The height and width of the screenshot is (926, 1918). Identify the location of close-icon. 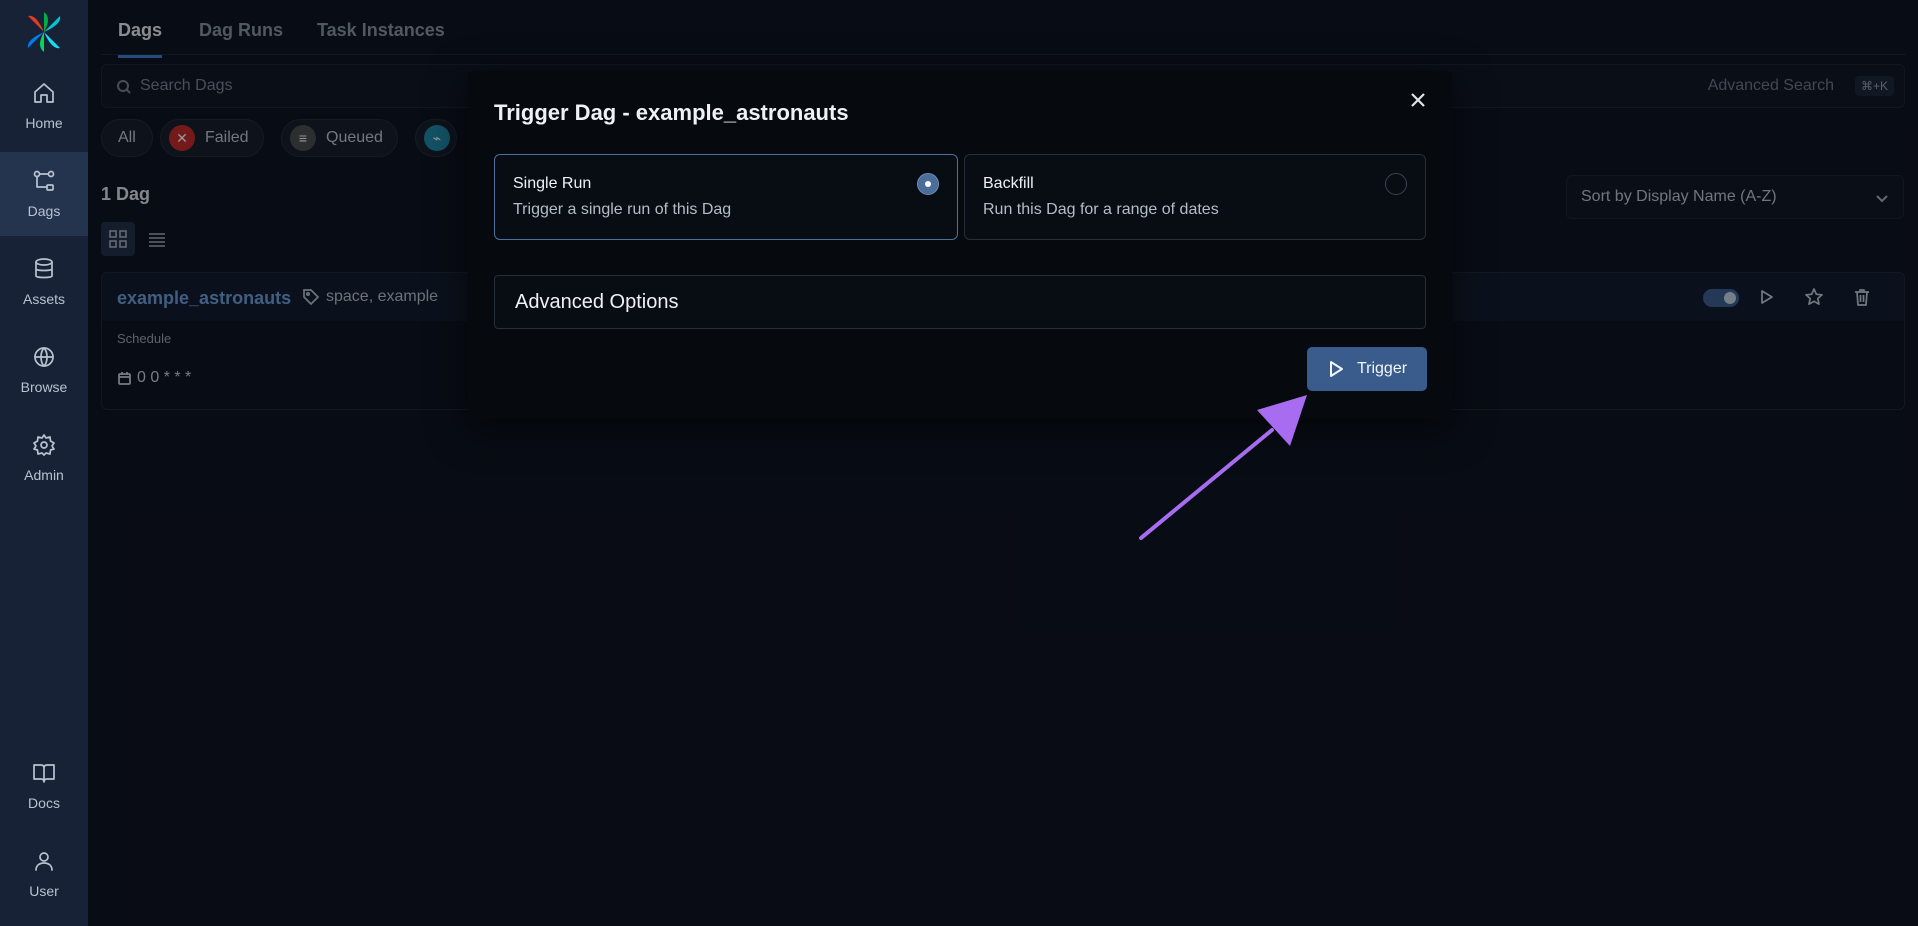
(1418, 100).